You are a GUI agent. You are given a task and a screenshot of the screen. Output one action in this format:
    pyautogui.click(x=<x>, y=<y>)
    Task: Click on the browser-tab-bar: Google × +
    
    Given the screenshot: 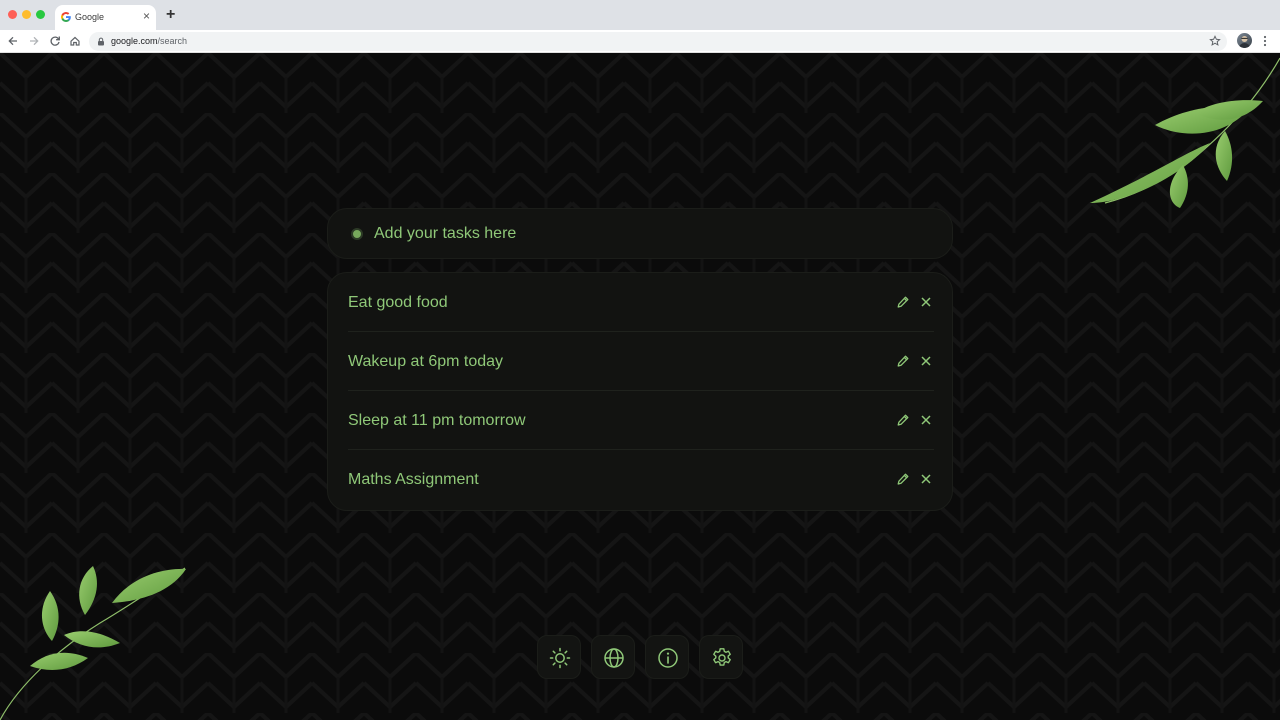 What is the action you would take?
    pyautogui.click(x=640, y=15)
    